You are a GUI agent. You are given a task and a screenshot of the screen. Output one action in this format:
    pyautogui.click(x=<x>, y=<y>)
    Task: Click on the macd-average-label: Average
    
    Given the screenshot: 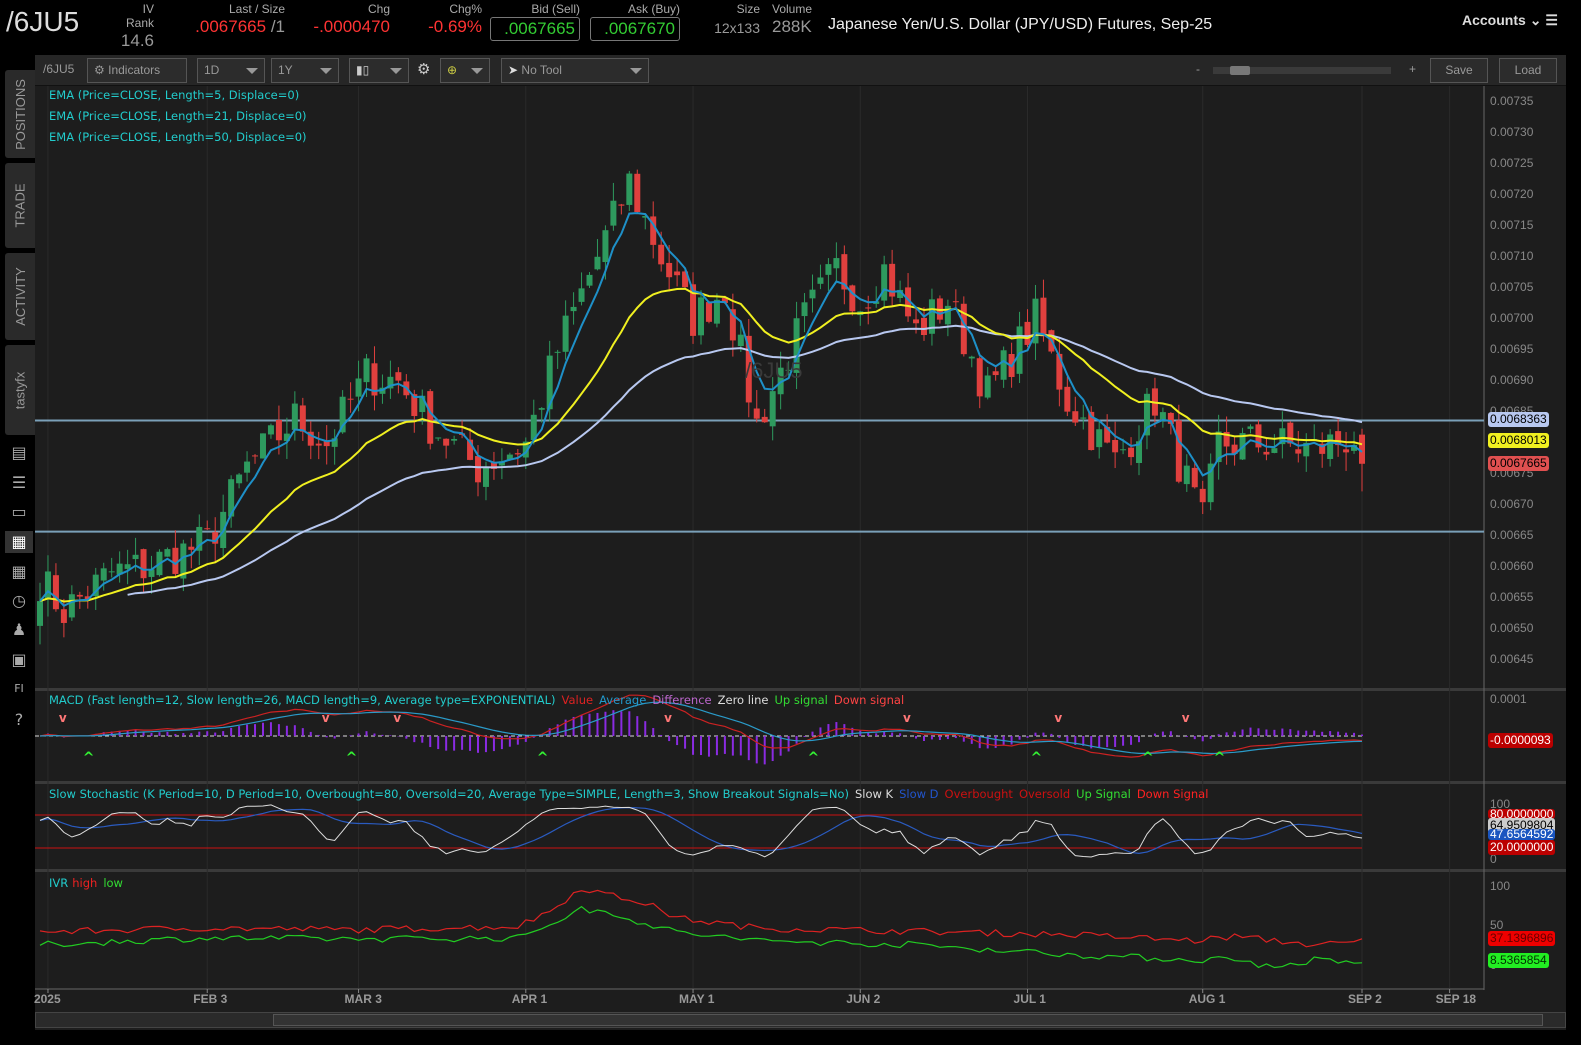 What is the action you would take?
    pyautogui.click(x=623, y=700)
    